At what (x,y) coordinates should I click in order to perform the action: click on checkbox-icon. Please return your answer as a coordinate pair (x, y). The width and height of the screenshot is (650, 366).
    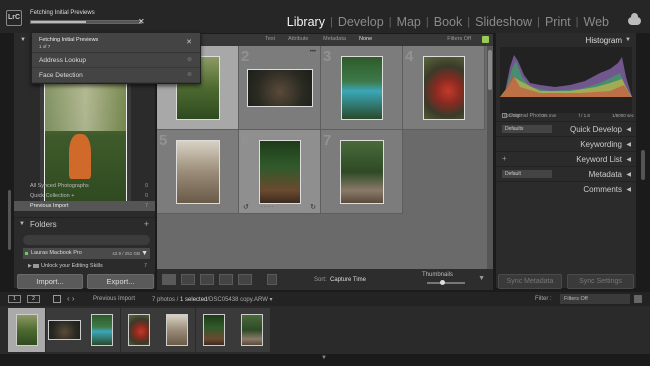
    Looking at the image, I should click on (504, 116).